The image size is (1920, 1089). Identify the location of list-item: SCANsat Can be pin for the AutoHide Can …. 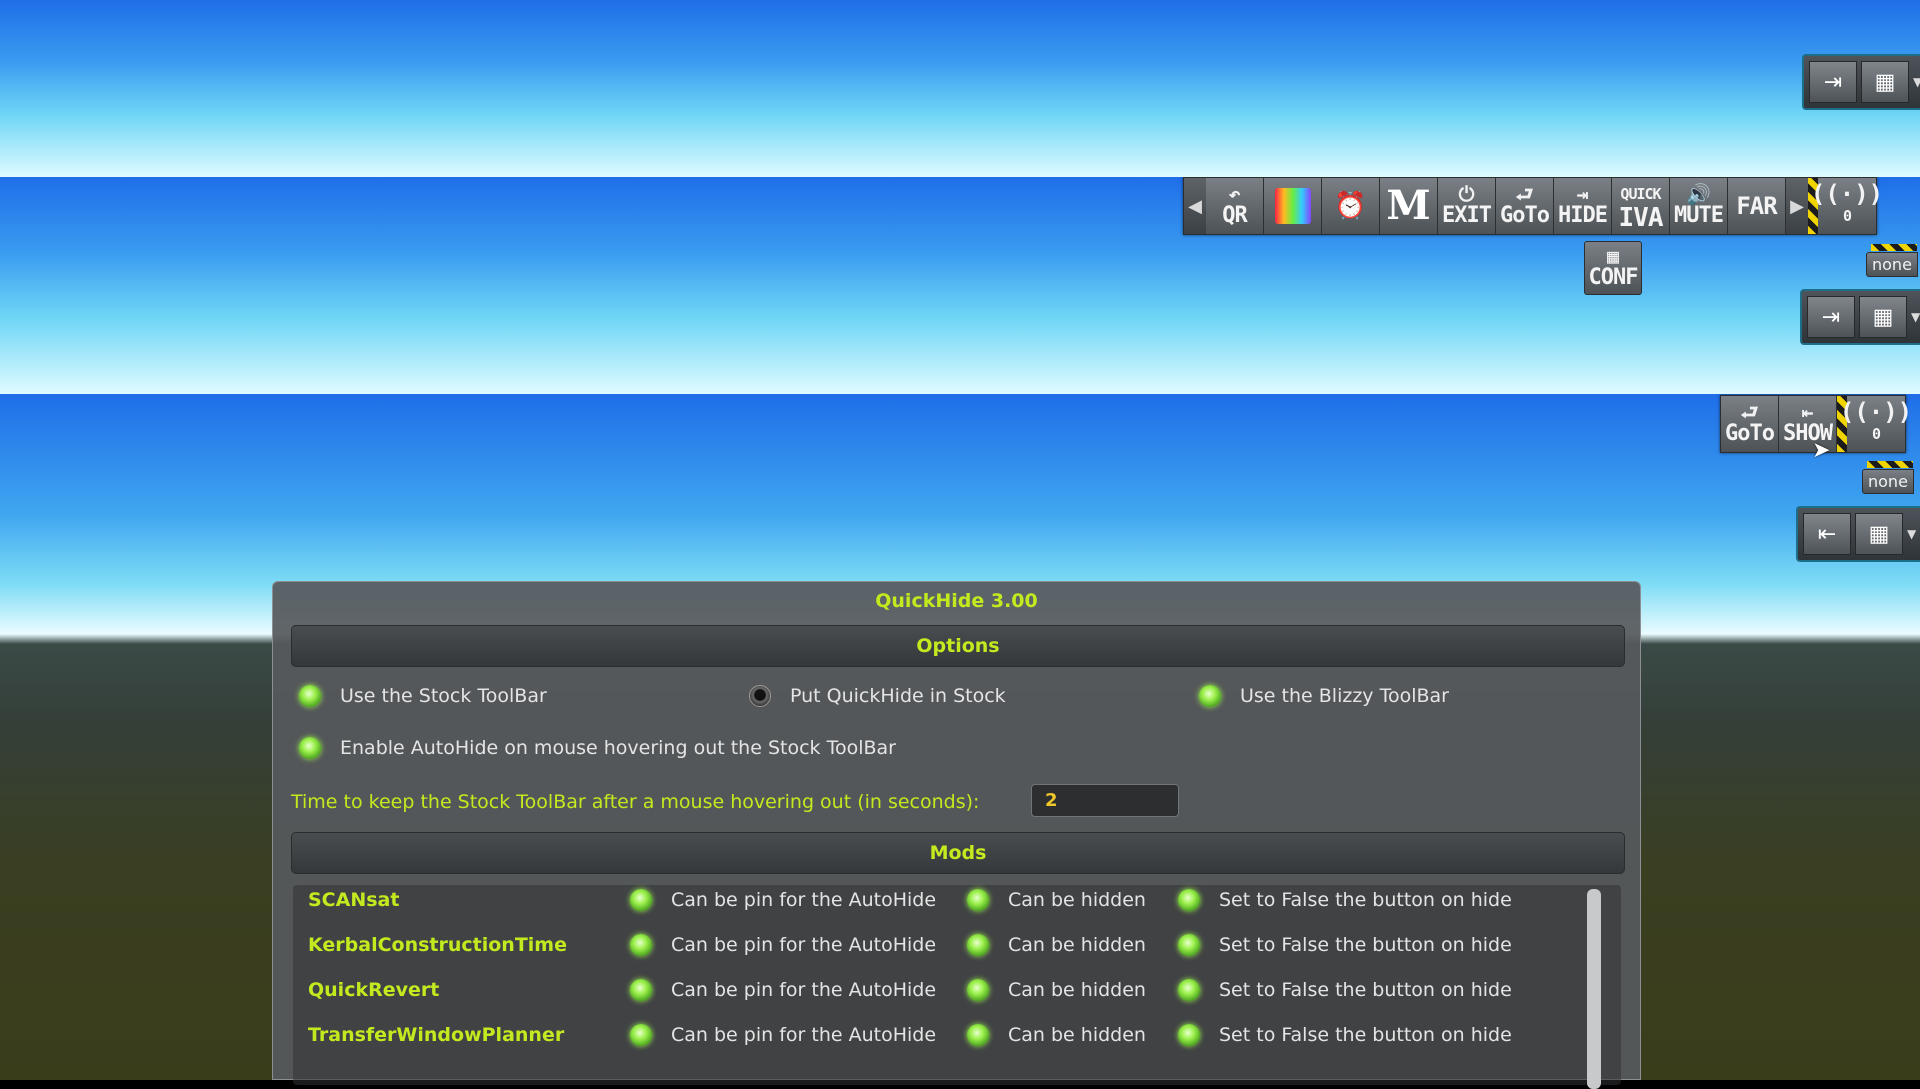
(943, 901).